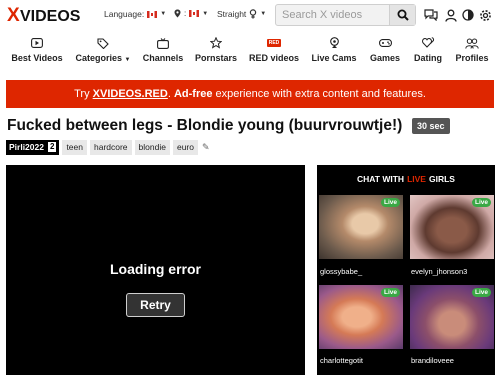 Image resolution: width=500 pixels, height=375 pixels. What do you see at coordinates (334, 52) in the screenshot?
I see `nav-live-cams: Live Cams` at bounding box center [334, 52].